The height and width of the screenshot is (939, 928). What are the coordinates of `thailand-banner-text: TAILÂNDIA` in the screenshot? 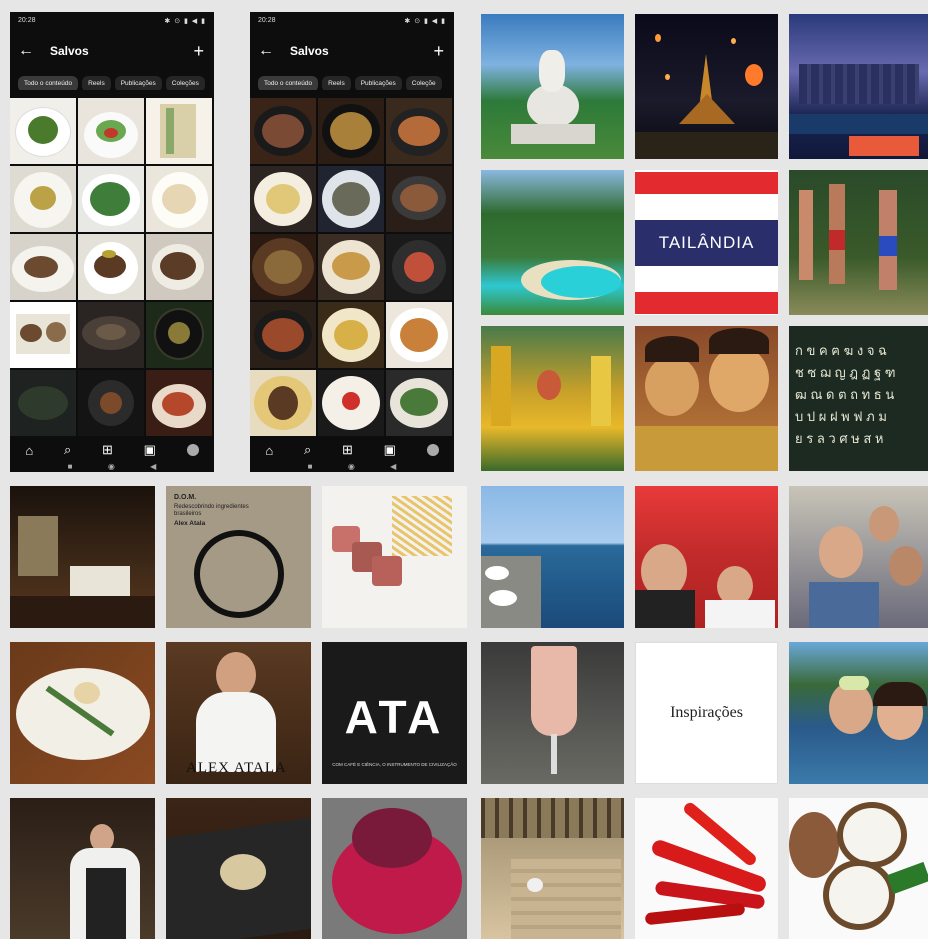 It's located at (706, 242).